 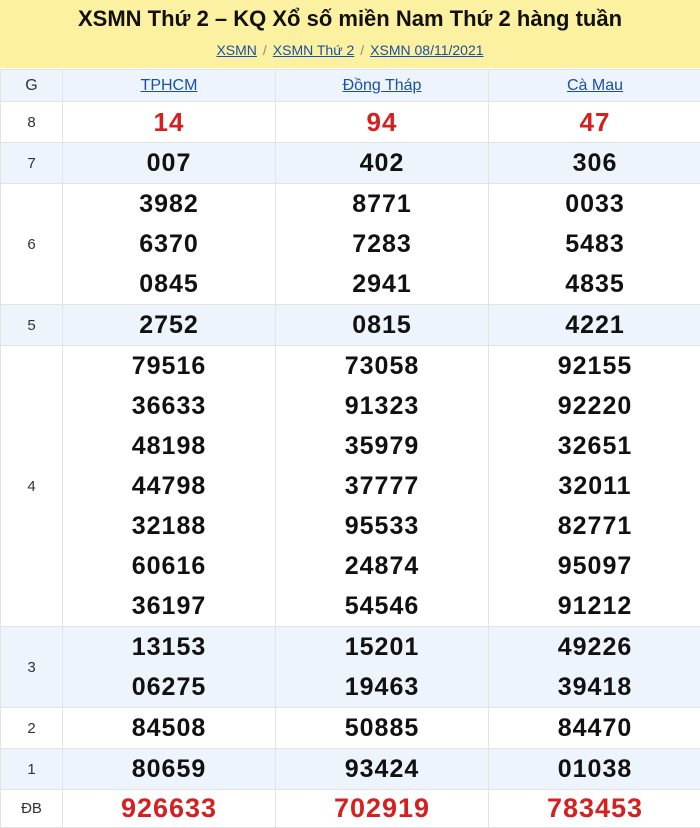 What do you see at coordinates (594, 446) in the screenshot?
I see `lottery-number: 32651` at bounding box center [594, 446].